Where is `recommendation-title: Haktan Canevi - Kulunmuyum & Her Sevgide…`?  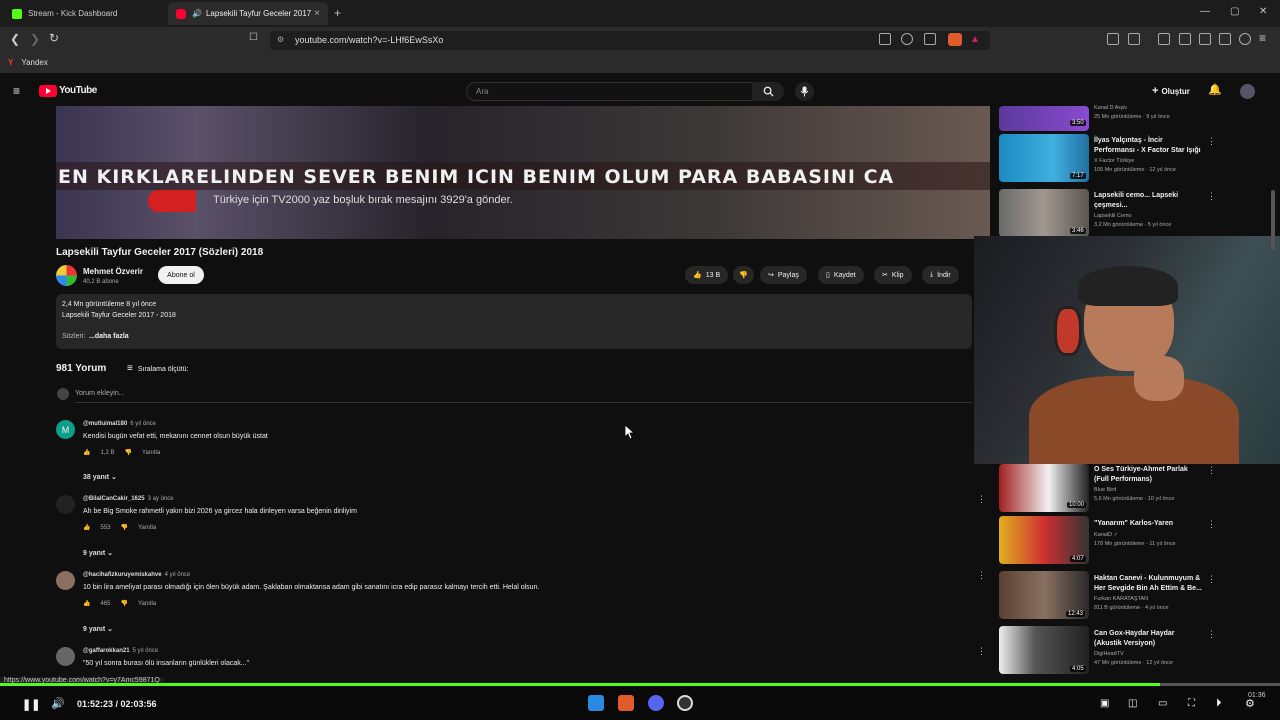
recommendation-title: Haktan Canevi - Kulunmuyum & Her Sevgide… is located at coordinates (1148, 584).